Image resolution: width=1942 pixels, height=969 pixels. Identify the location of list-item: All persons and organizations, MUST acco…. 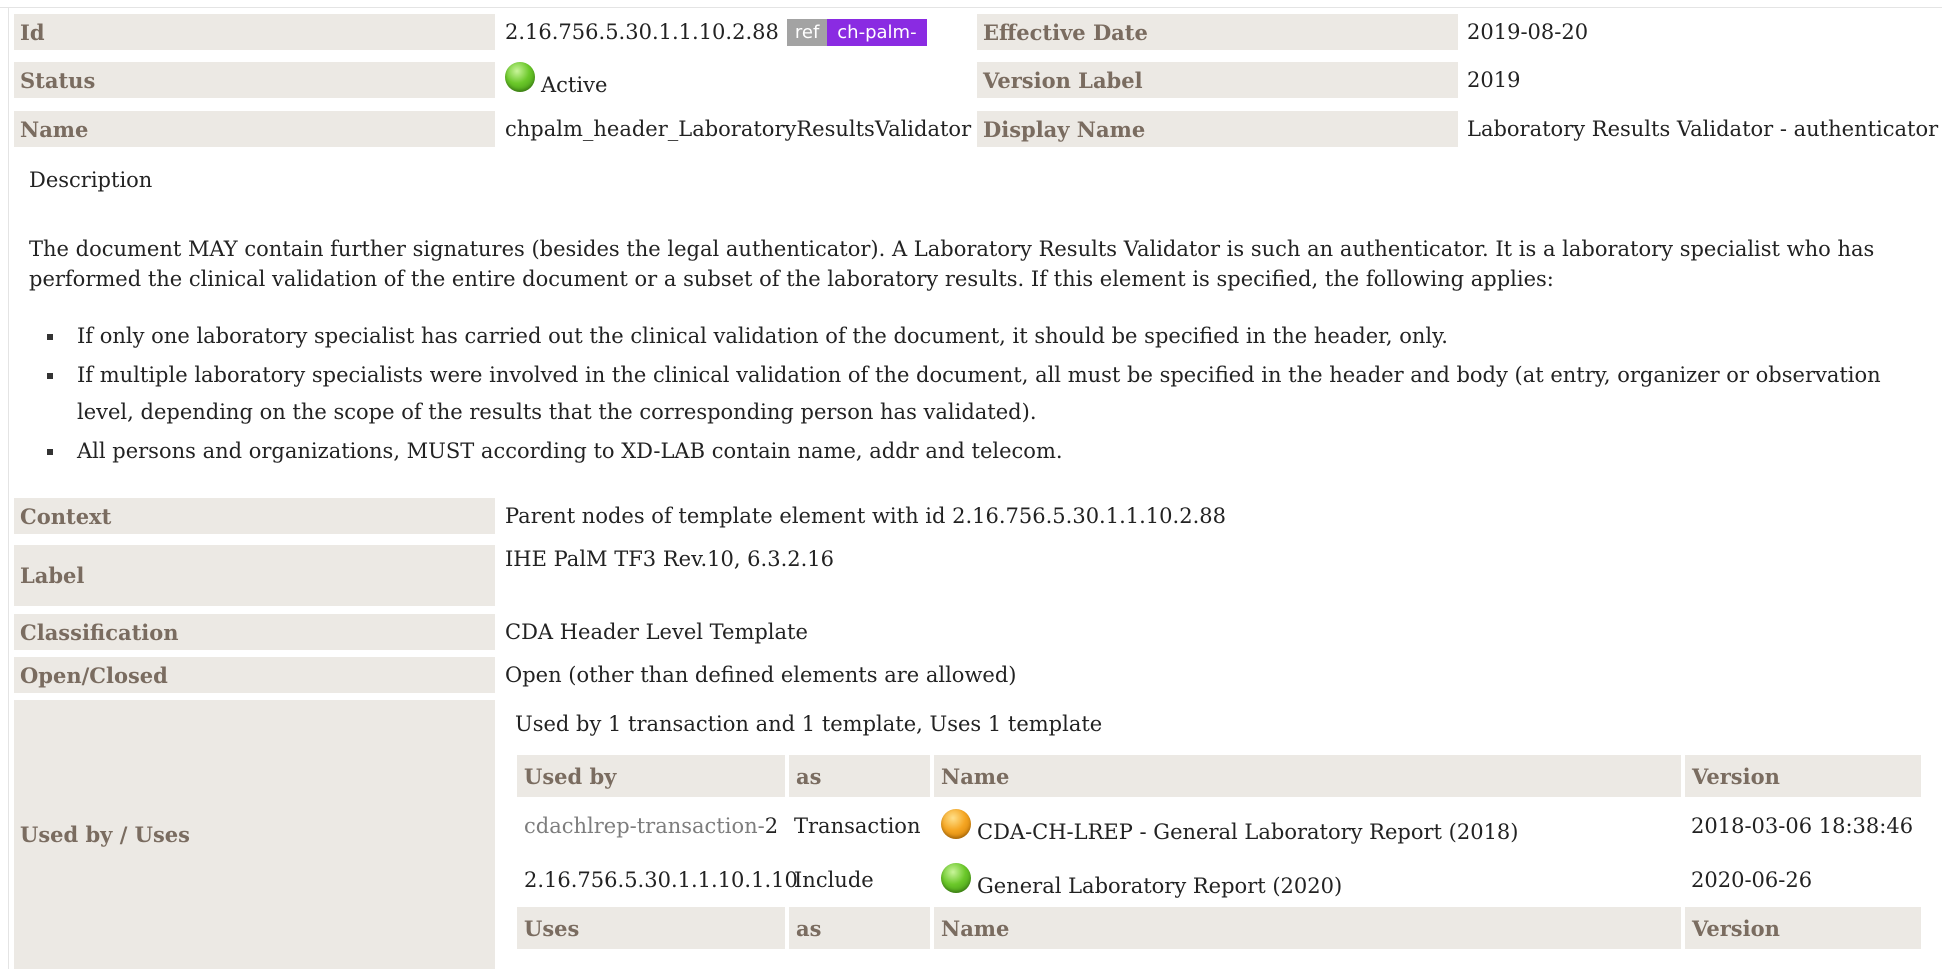
(969, 451).